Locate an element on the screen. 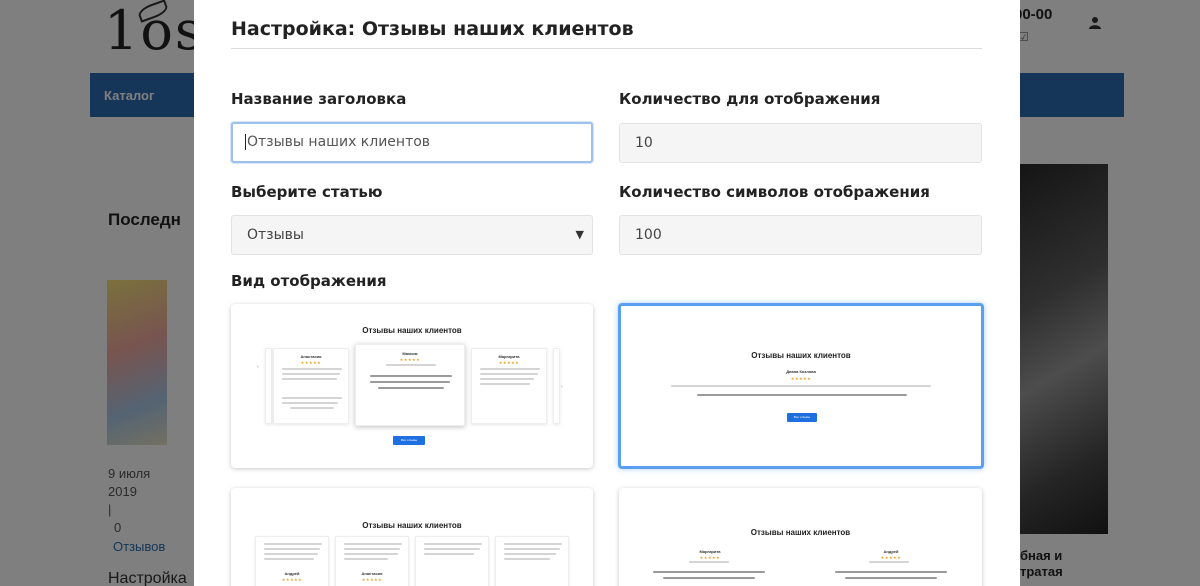 The height and width of the screenshot is (586, 1200). display-count-label: Количество для отображения is located at coordinates (750, 99).